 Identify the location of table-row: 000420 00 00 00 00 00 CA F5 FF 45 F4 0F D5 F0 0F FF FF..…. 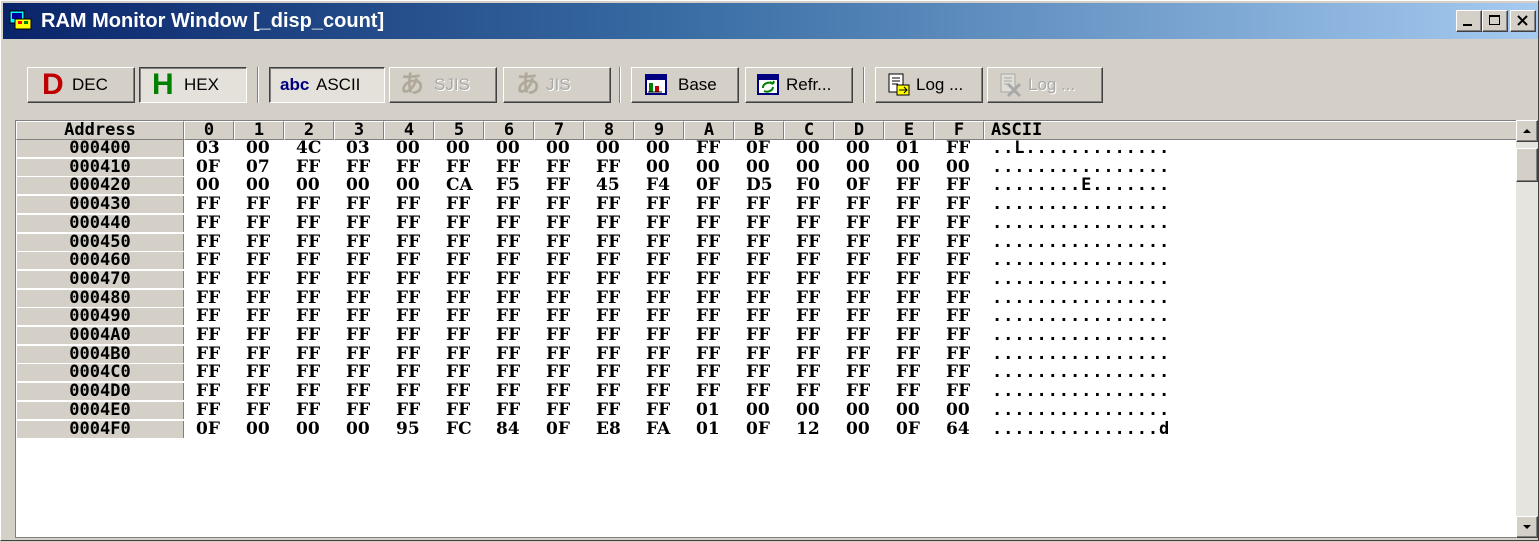
(770, 186).